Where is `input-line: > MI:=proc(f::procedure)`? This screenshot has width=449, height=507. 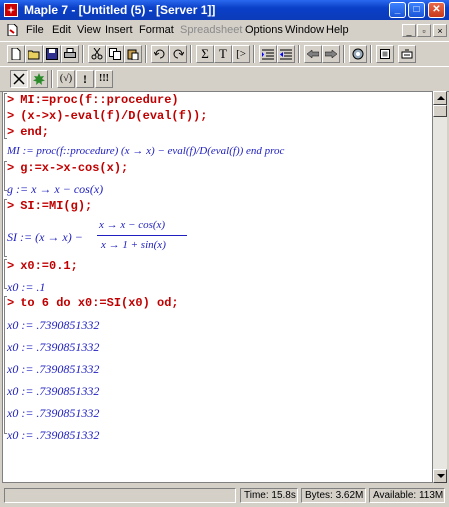
input-line: > MI:=proc(f::procedure) is located at coordinates (93, 100).